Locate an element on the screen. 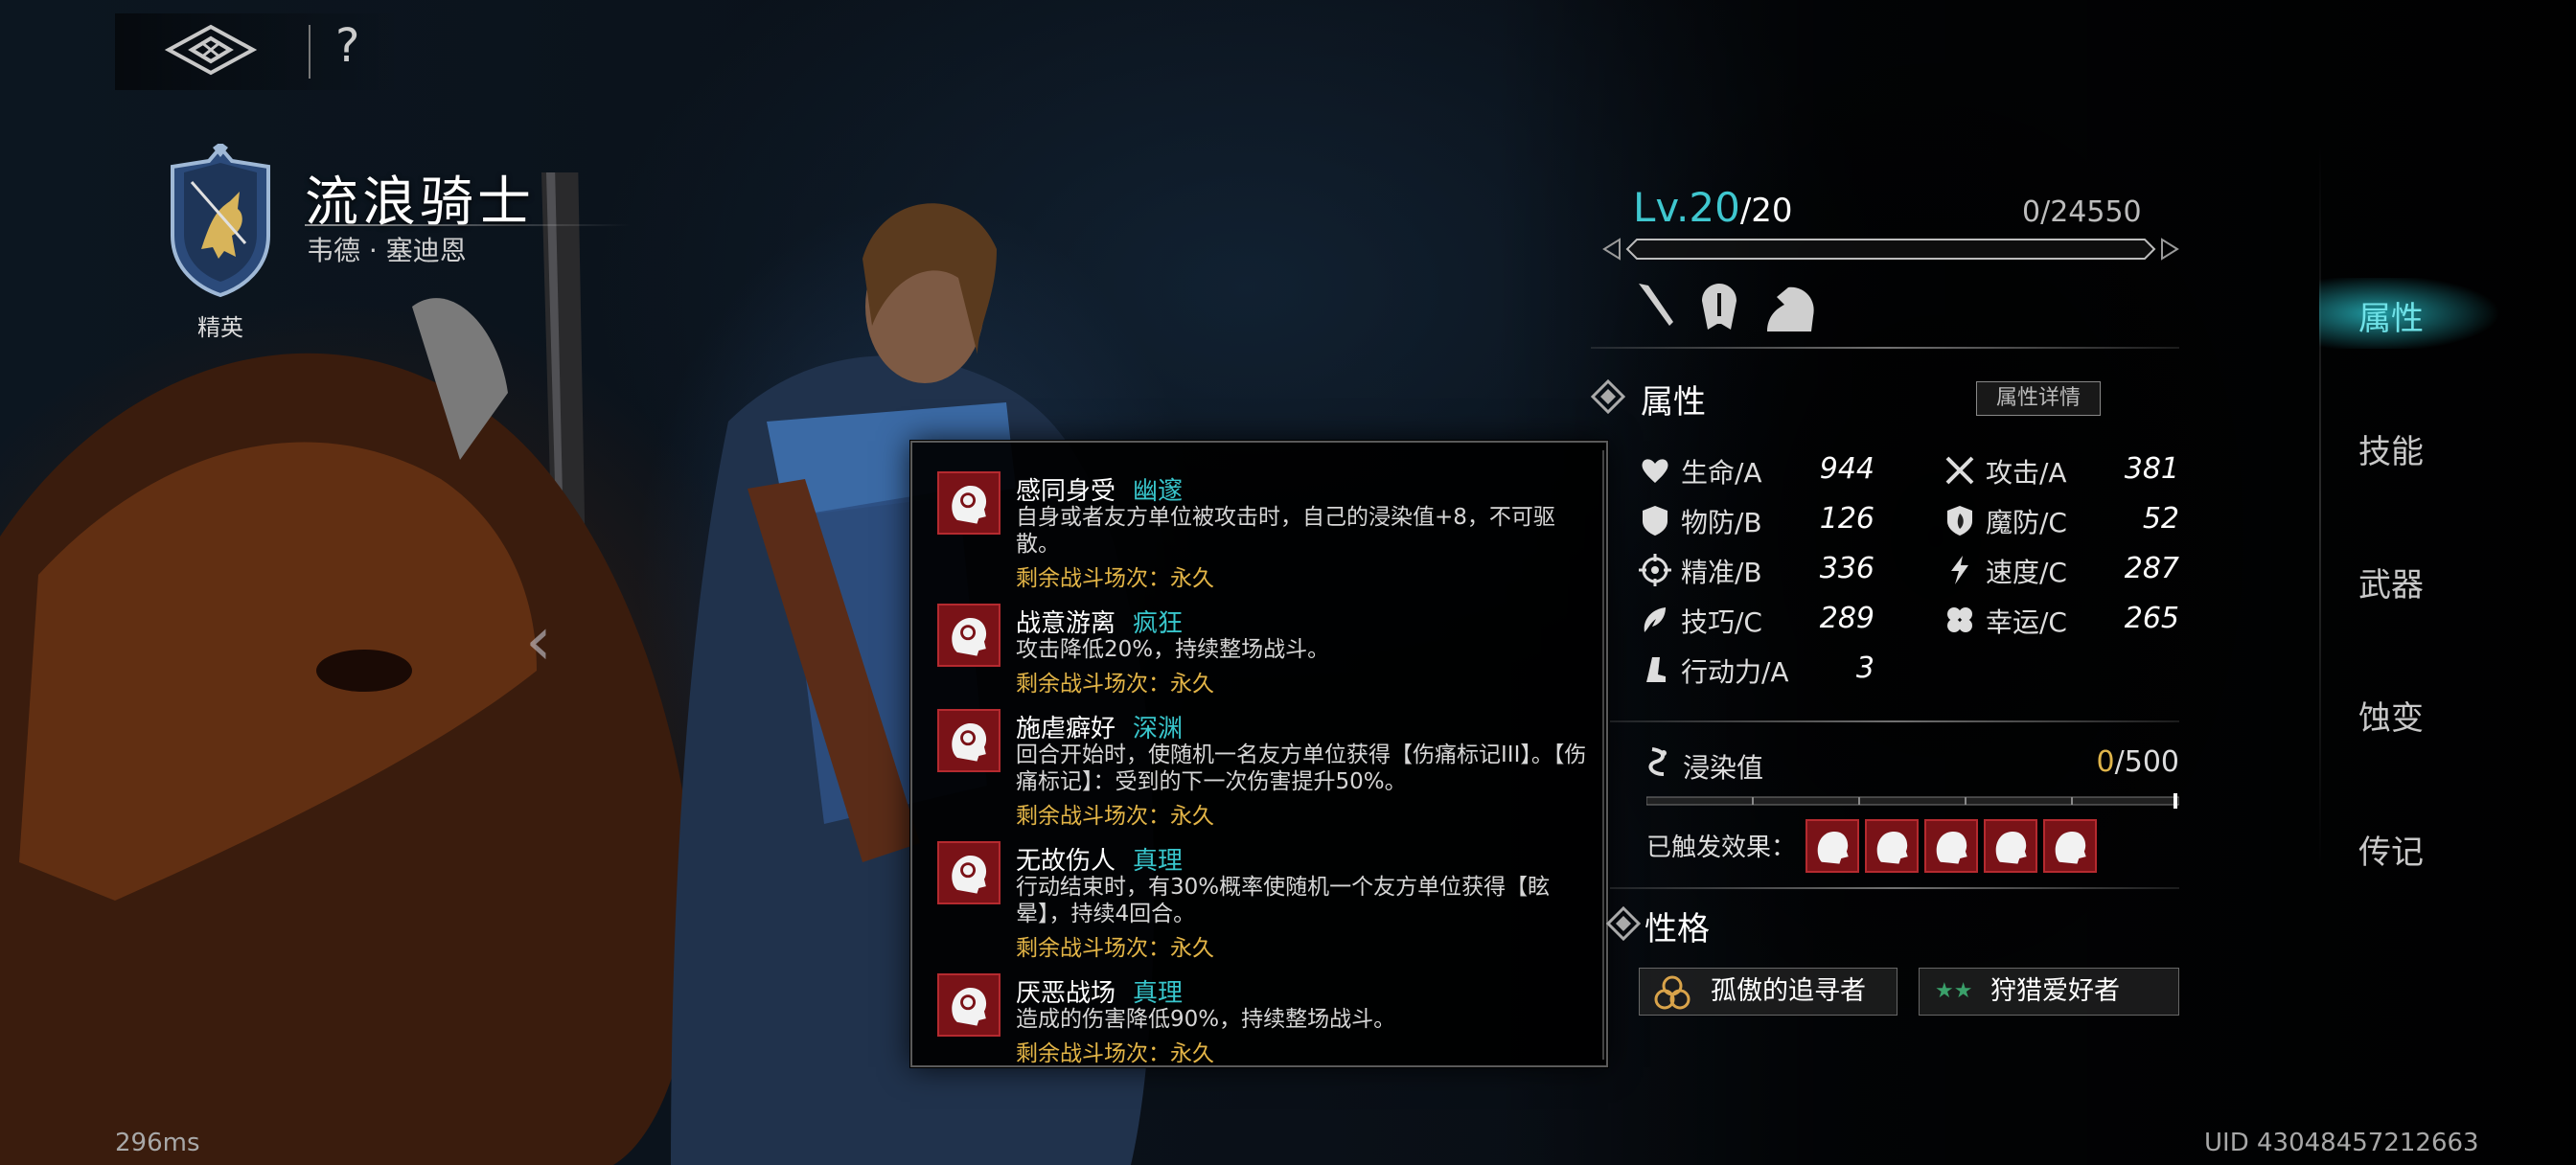  helmet-icon is located at coordinates (1719, 307).